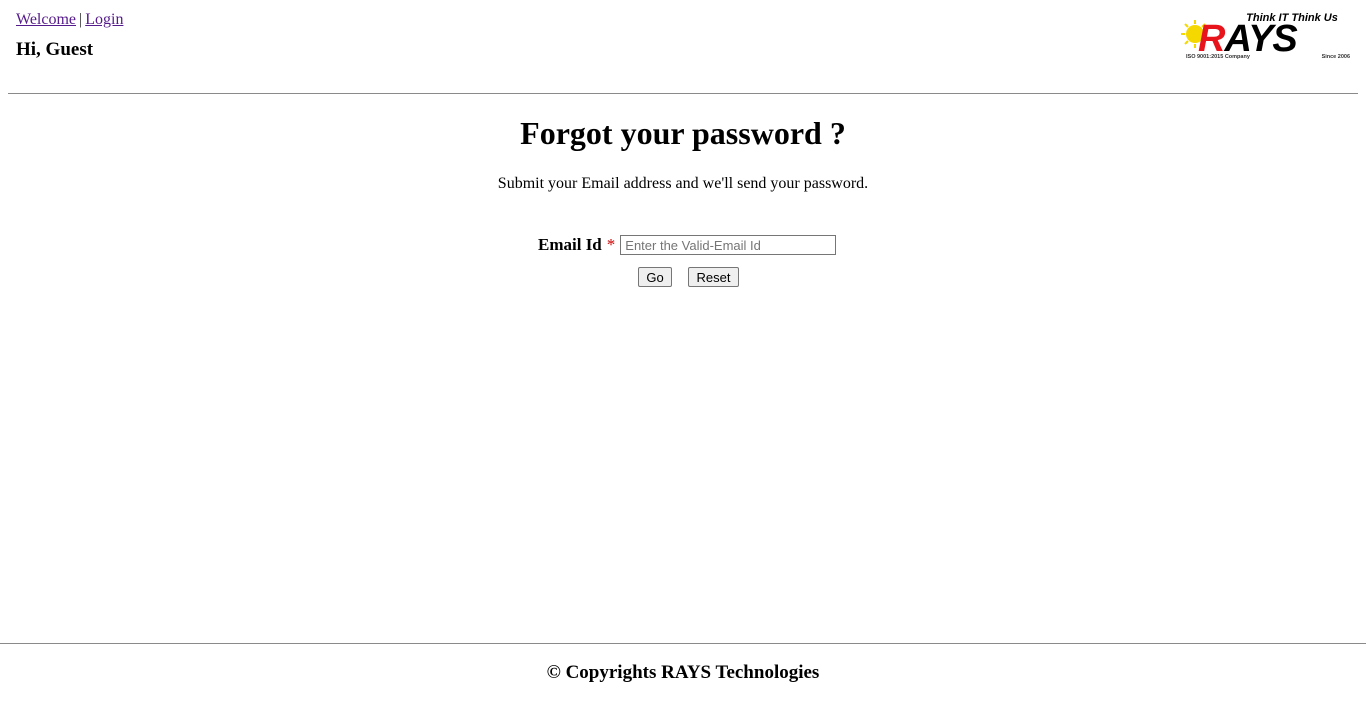 The width and height of the screenshot is (1366, 705). Describe the element at coordinates (713, 277) in the screenshot. I see `reset-button: Reset` at that location.